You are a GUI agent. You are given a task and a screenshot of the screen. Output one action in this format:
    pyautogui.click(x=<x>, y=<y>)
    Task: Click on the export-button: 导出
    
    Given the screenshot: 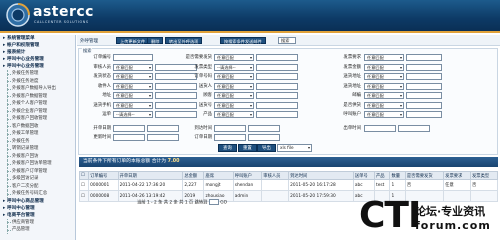 What is the action you would take?
    pyautogui.click(x=266, y=148)
    